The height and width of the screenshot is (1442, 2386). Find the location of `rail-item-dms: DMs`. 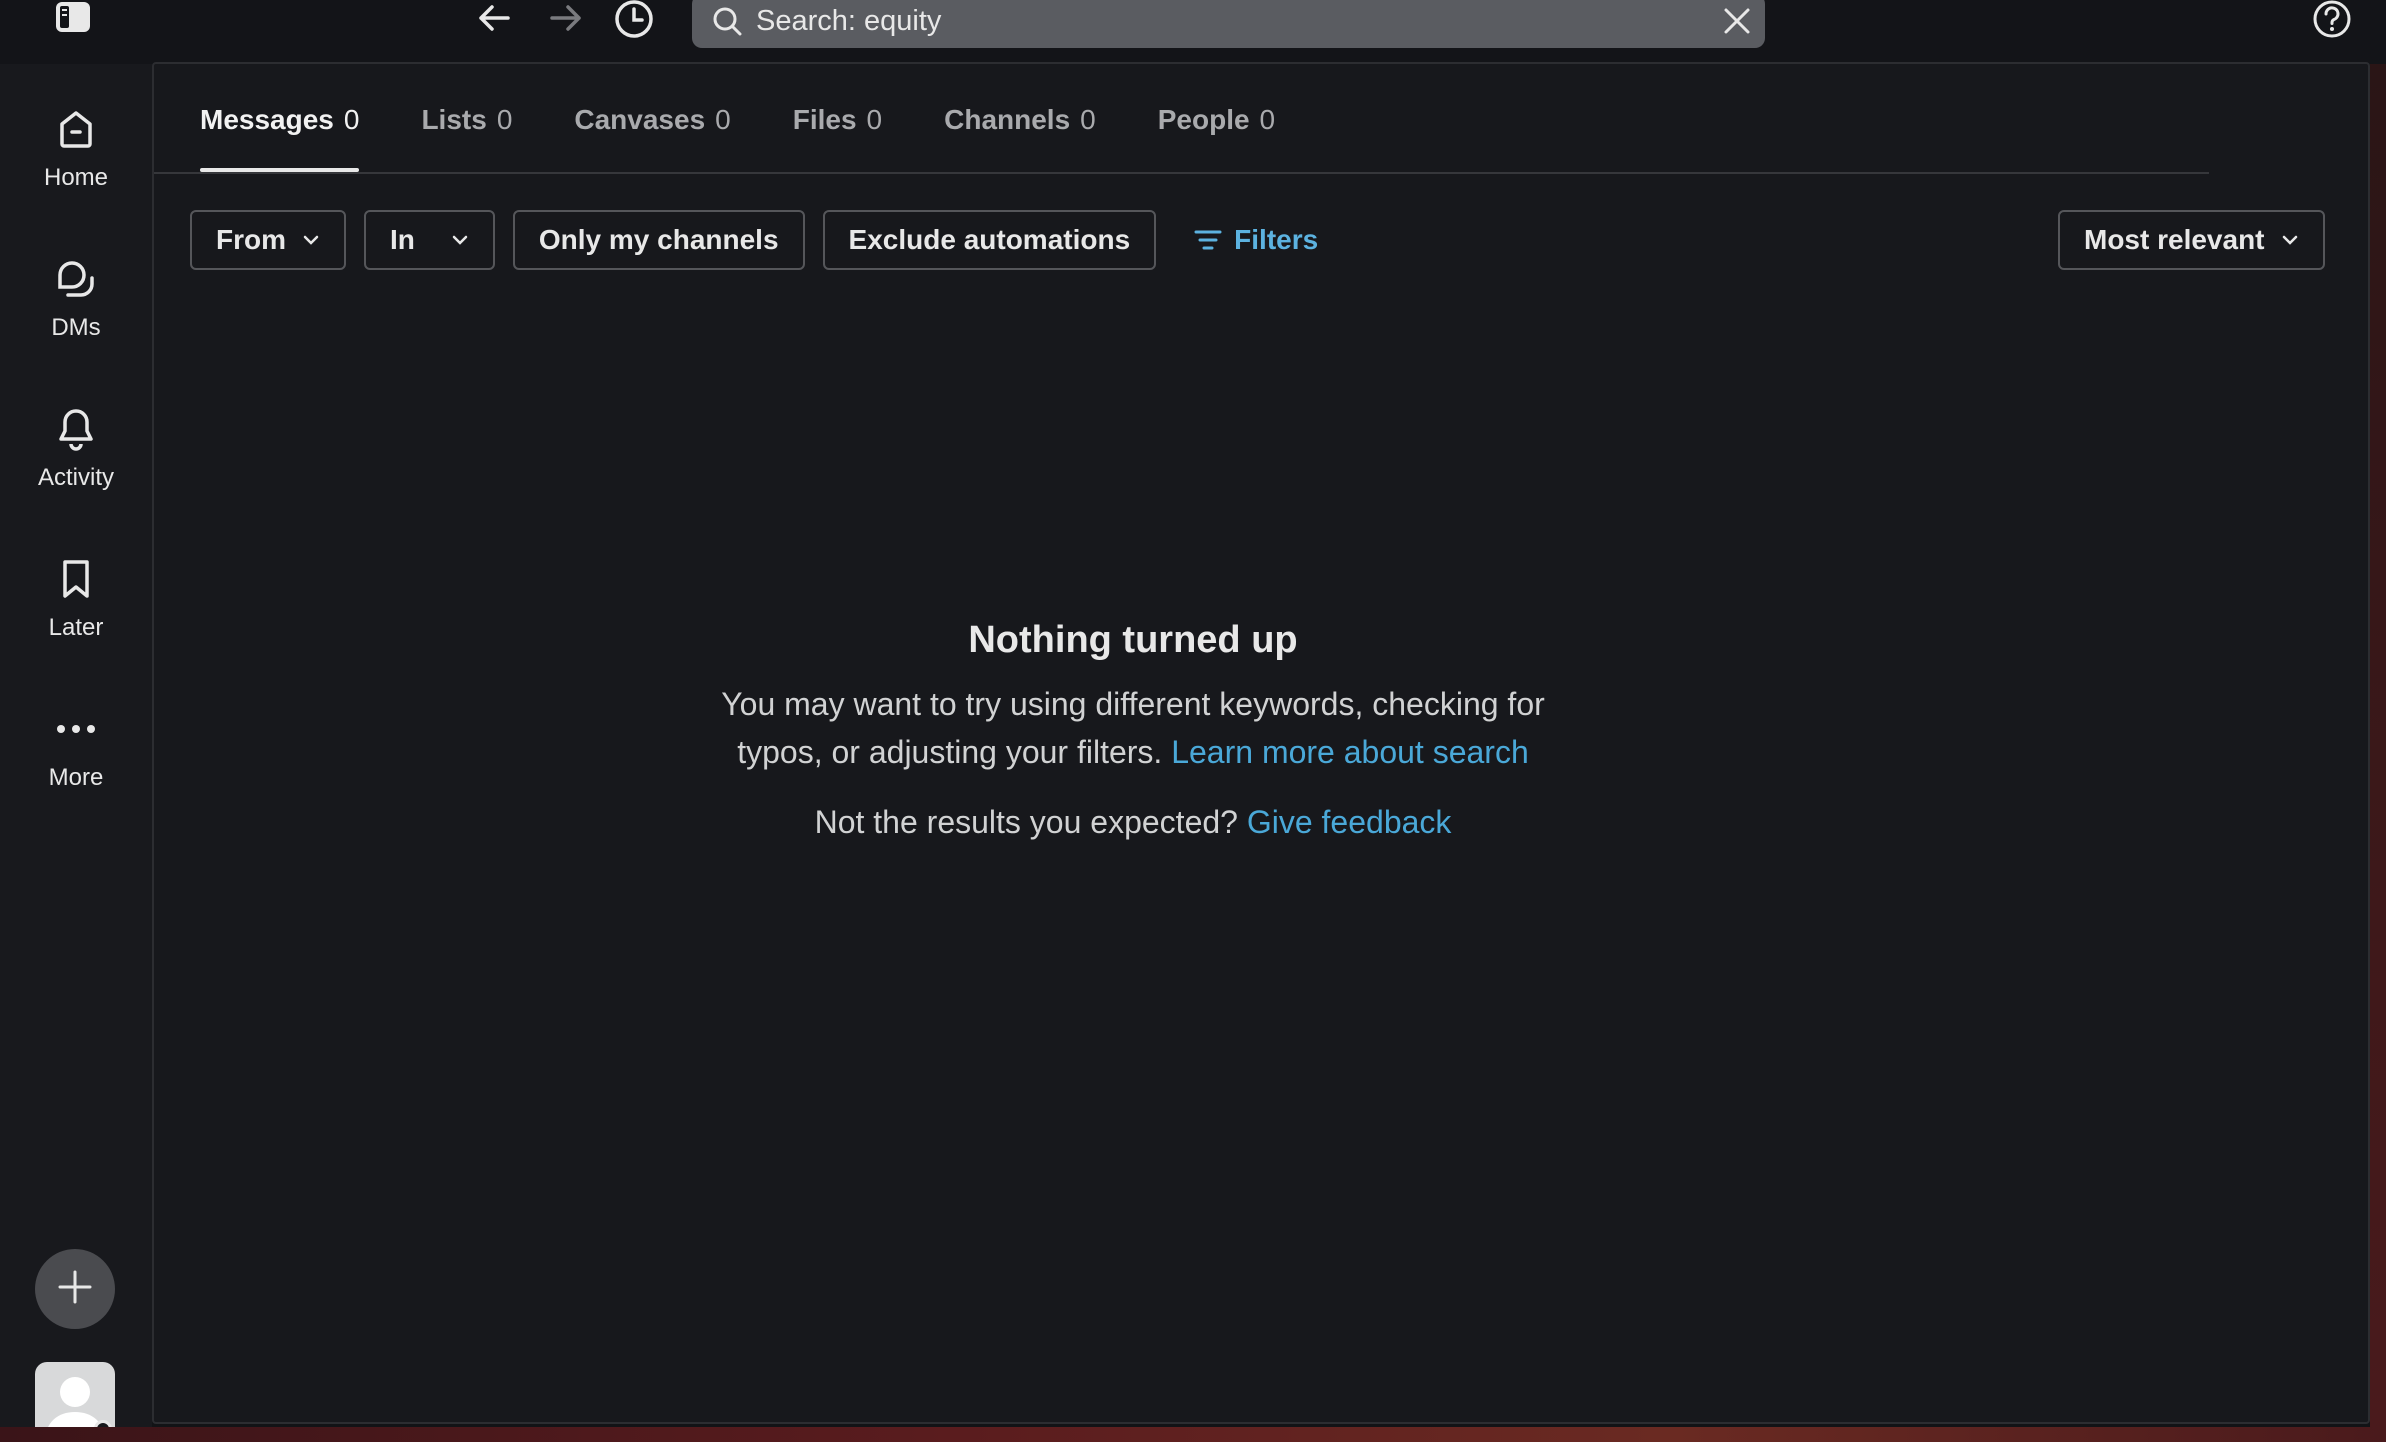

rail-item-dms: DMs is located at coordinates (76, 298).